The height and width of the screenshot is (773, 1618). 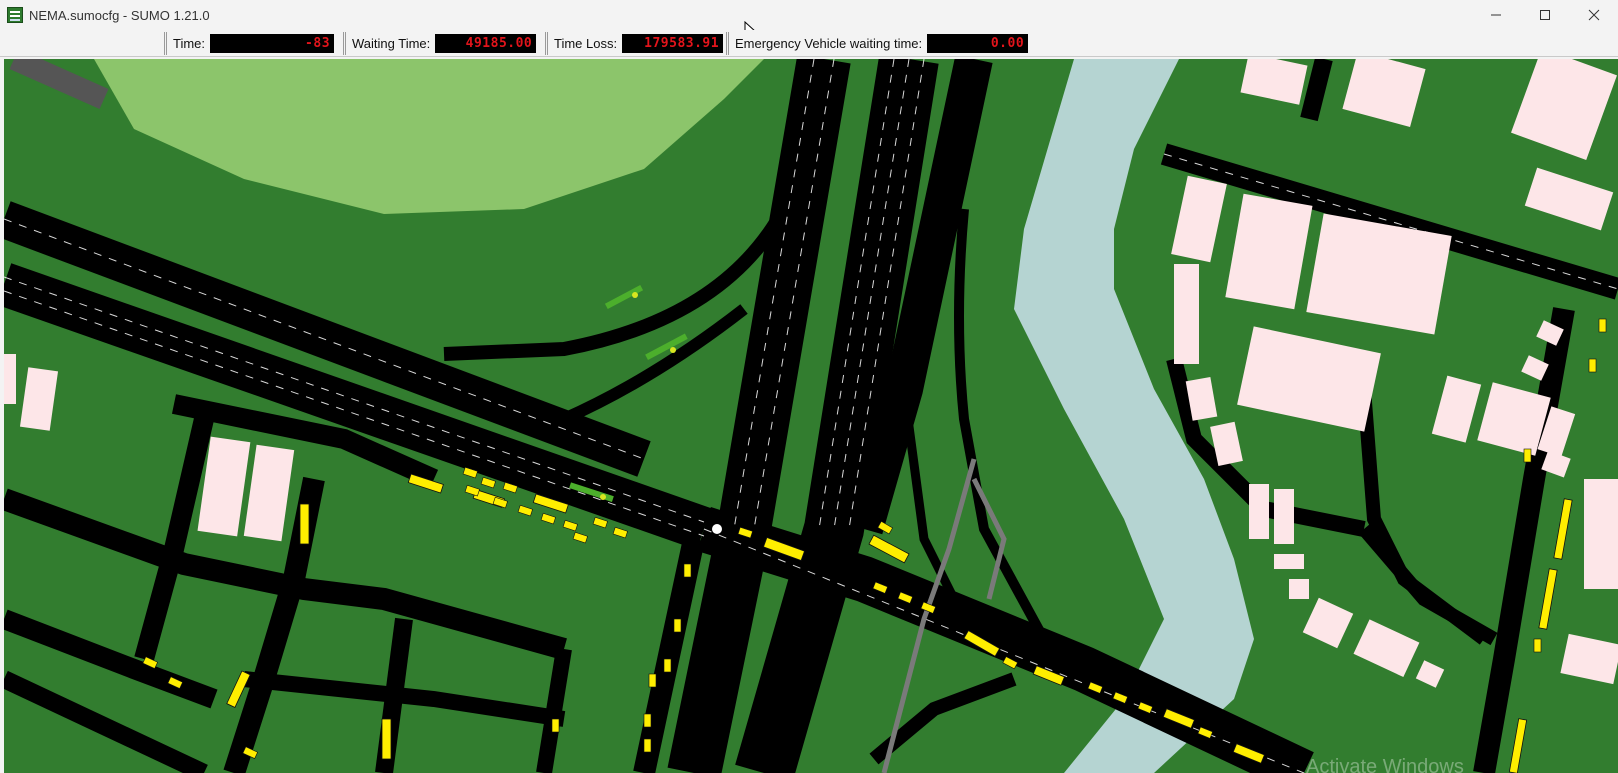 I want to click on time-display: -83, so click(x=272, y=43).